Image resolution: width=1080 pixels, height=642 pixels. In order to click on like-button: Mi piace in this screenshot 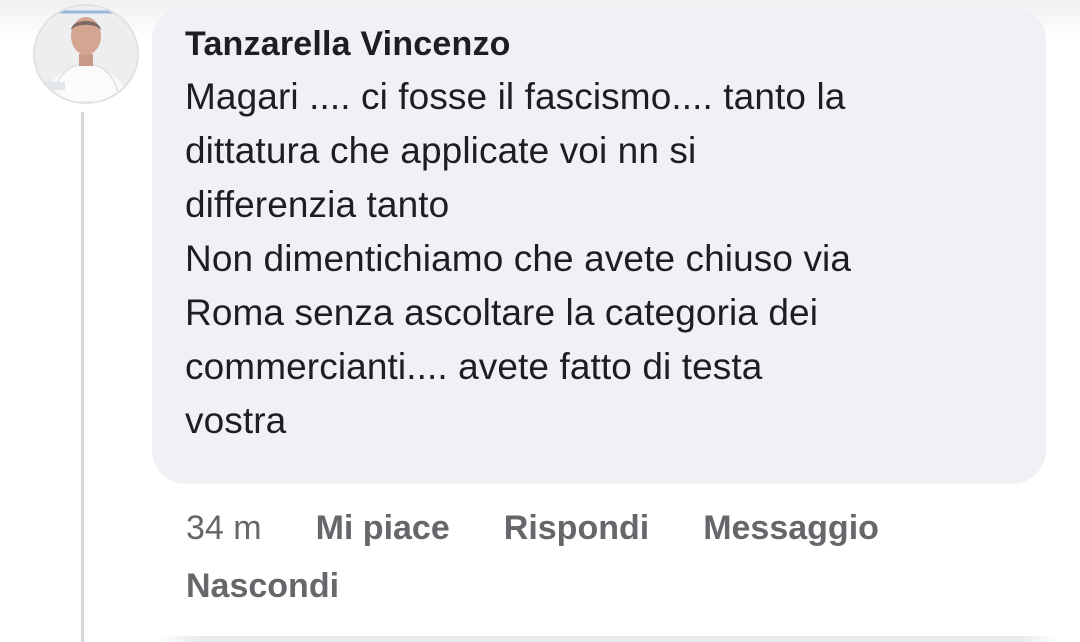, I will do `click(383, 528)`.